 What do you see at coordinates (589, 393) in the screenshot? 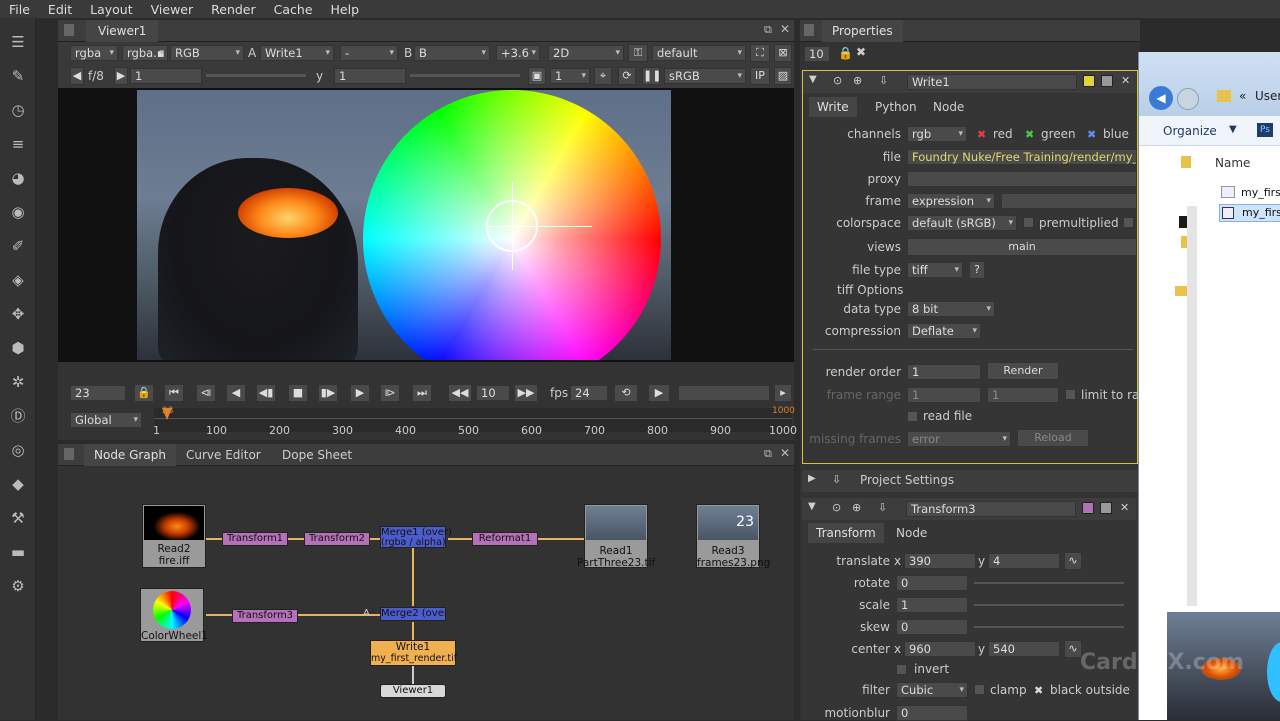
I see `fps-field: 24` at bounding box center [589, 393].